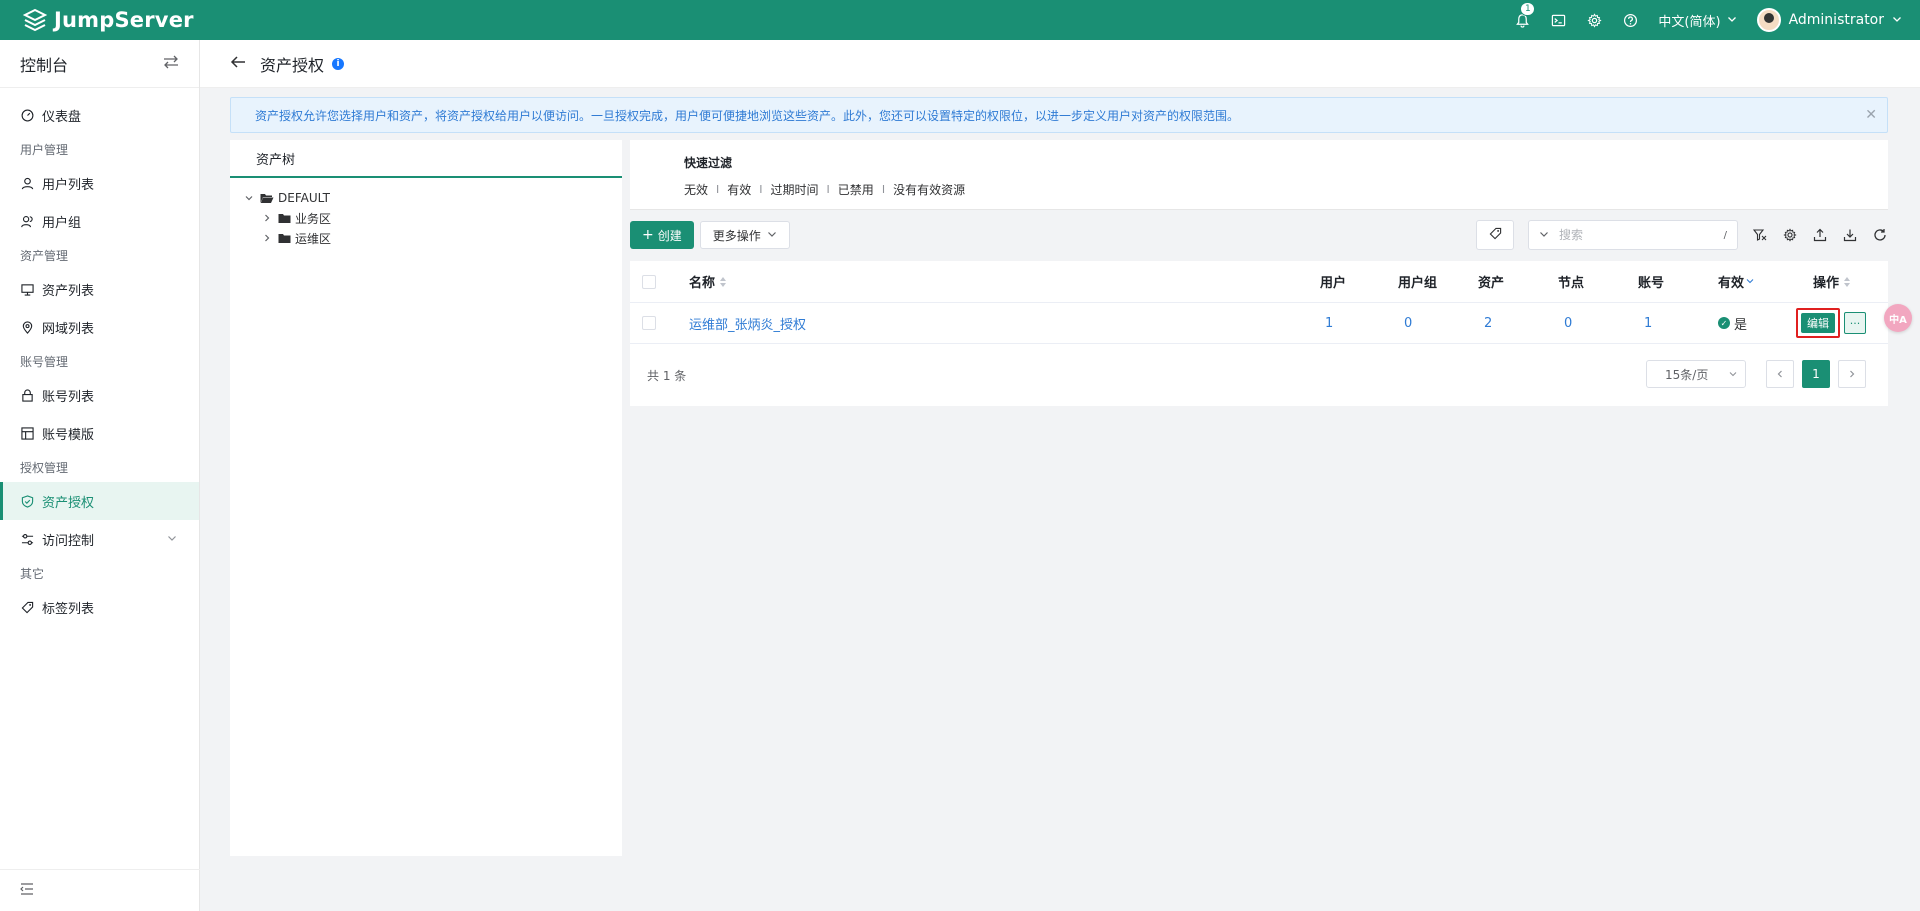  What do you see at coordinates (1741, 325) in the screenshot?
I see `valid-status-label: 是` at bounding box center [1741, 325].